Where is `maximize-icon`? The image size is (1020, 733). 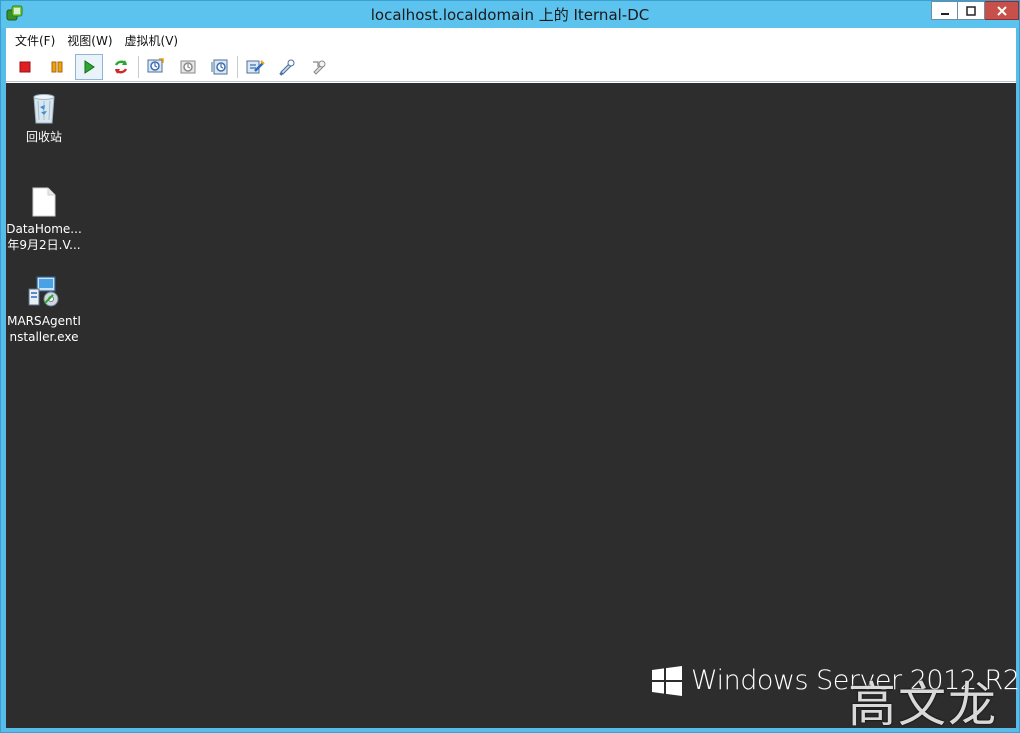 maximize-icon is located at coordinates (971, 10).